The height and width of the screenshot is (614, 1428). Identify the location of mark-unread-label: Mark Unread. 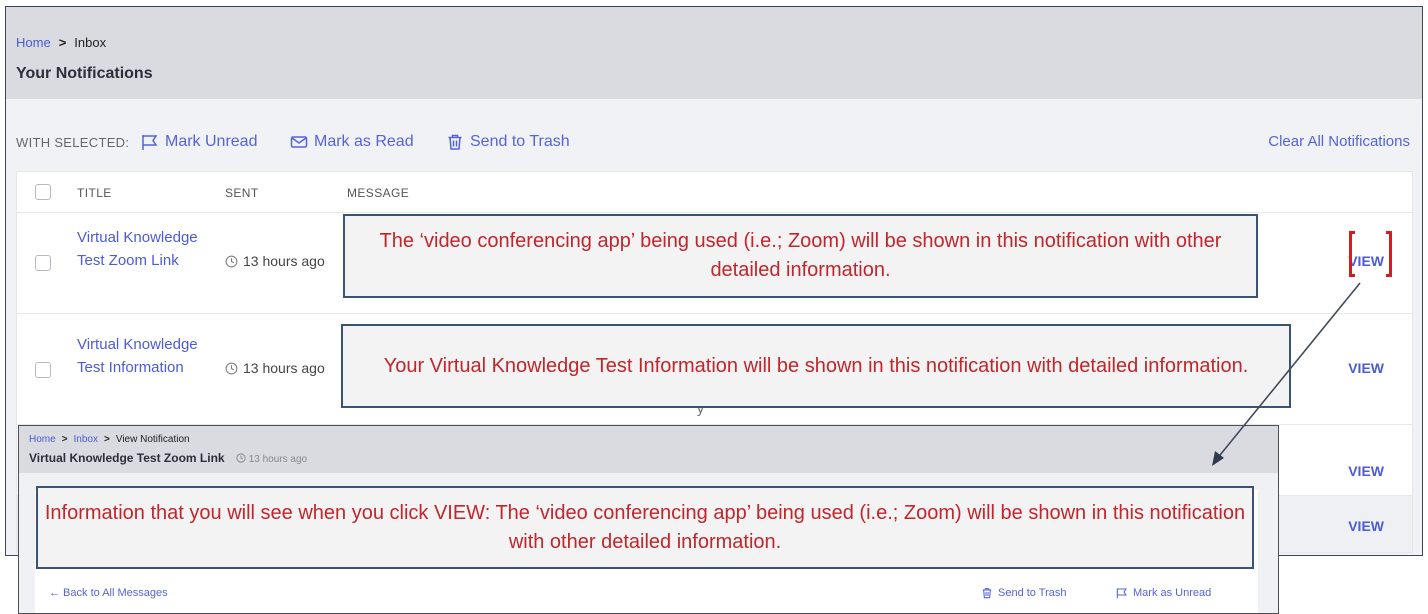
(211, 141).